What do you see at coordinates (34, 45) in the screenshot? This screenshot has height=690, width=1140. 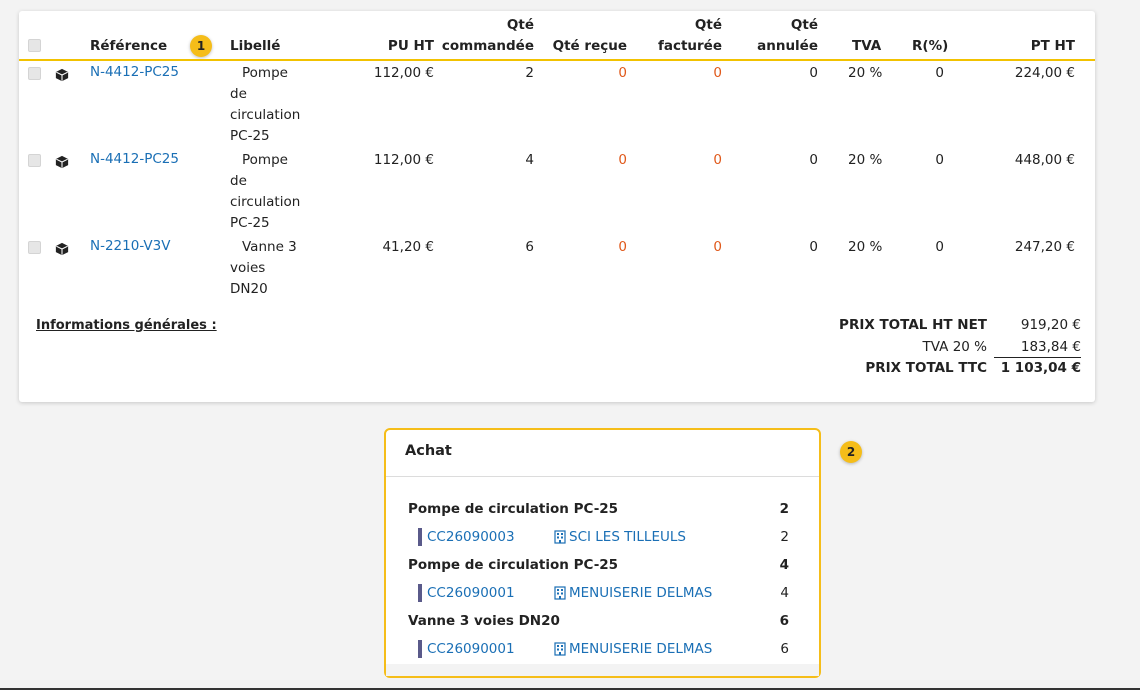 I see `select-all-checkbox` at bounding box center [34, 45].